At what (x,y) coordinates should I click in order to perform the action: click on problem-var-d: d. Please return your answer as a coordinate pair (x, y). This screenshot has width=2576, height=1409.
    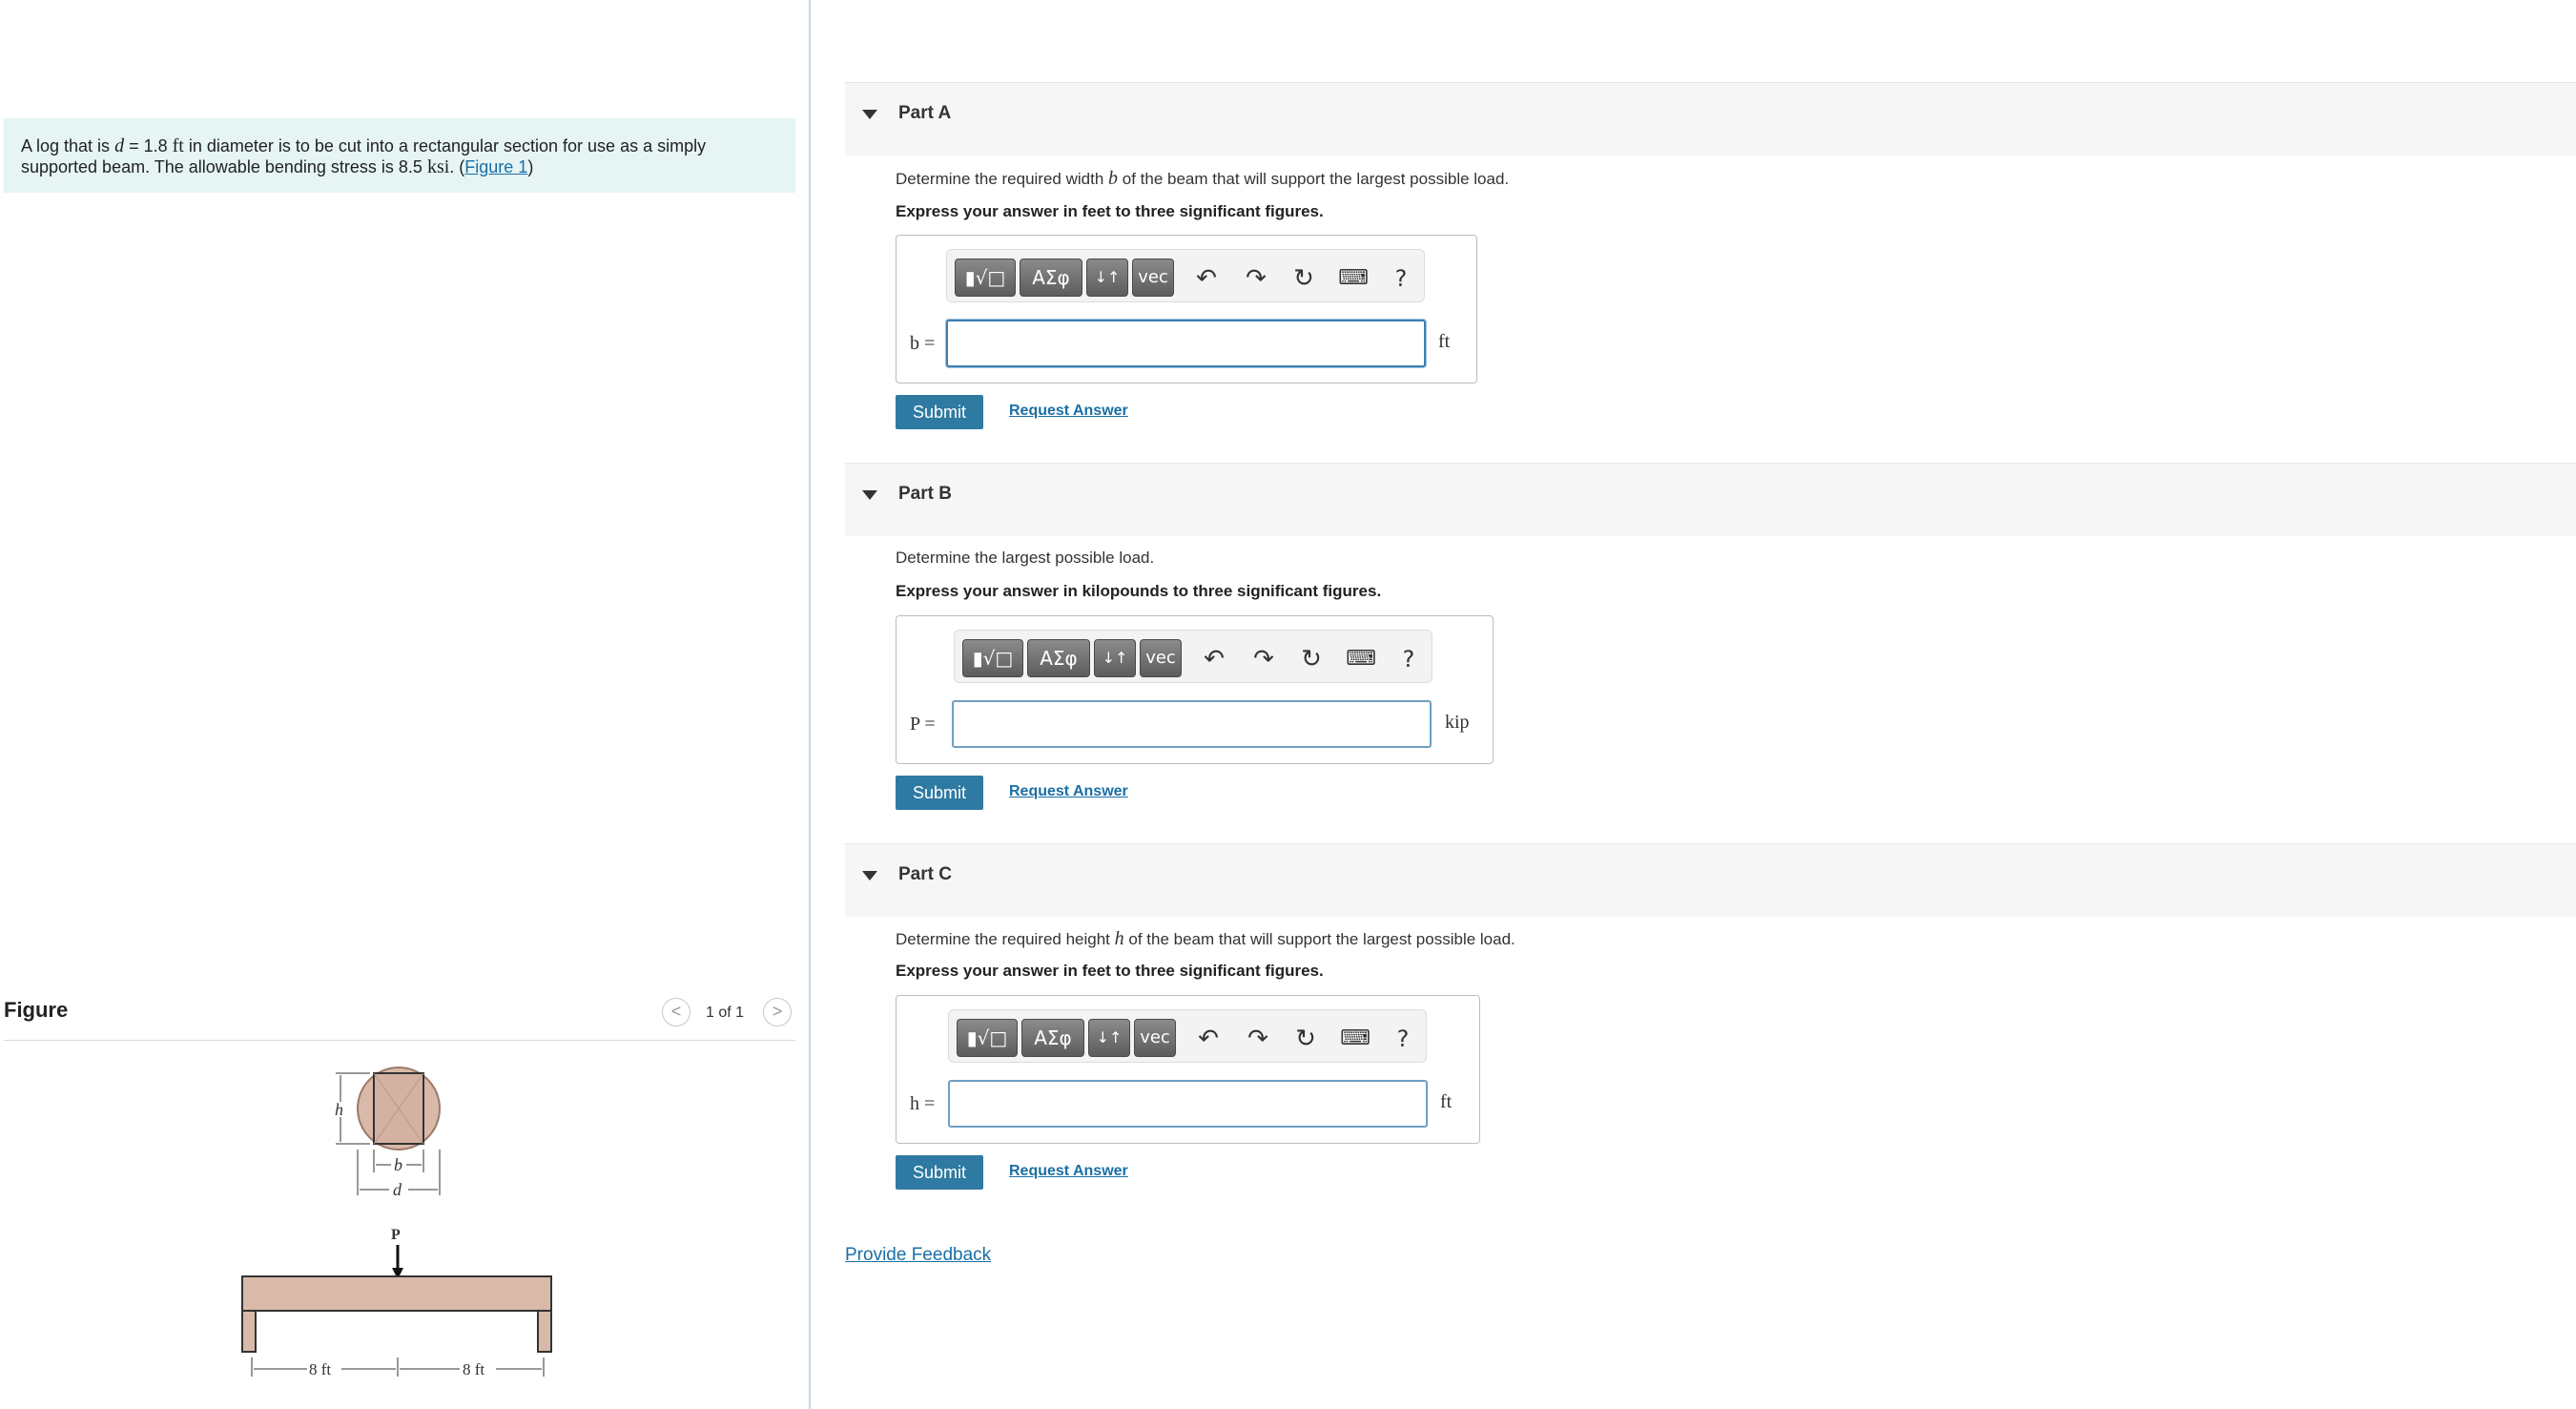
    Looking at the image, I should click on (119, 145).